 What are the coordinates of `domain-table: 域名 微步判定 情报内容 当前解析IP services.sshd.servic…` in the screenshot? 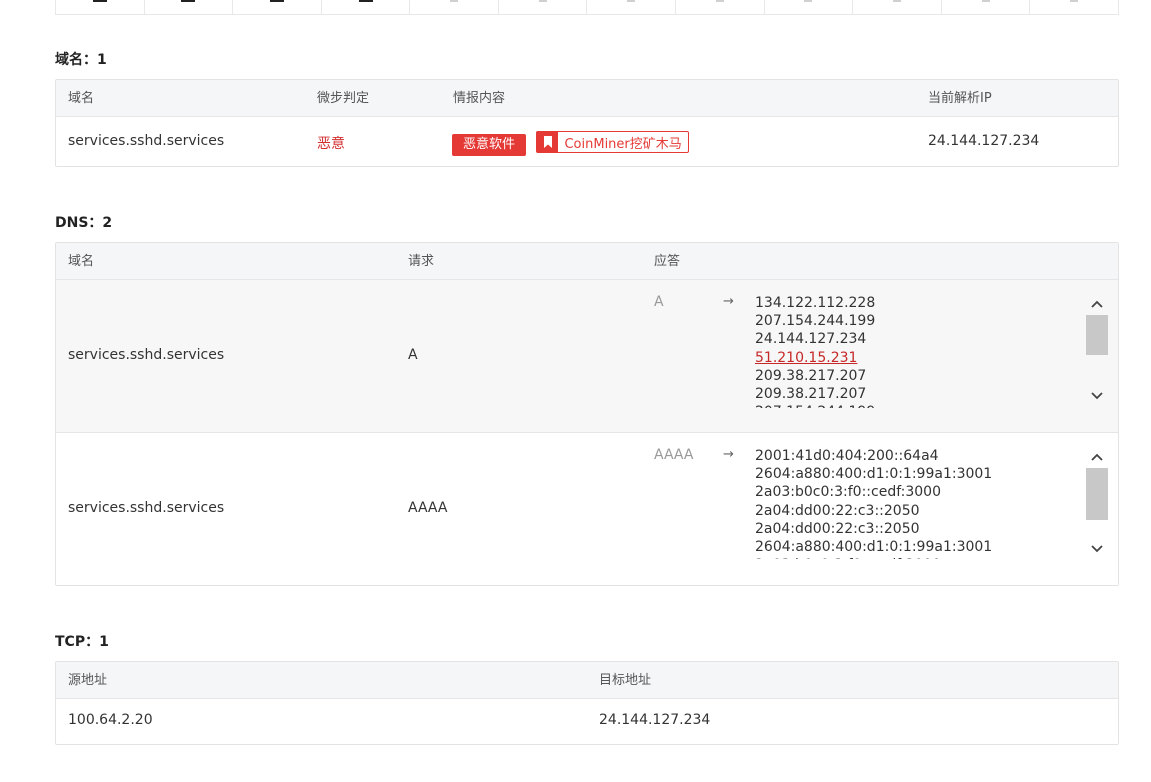 It's located at (587, 123).